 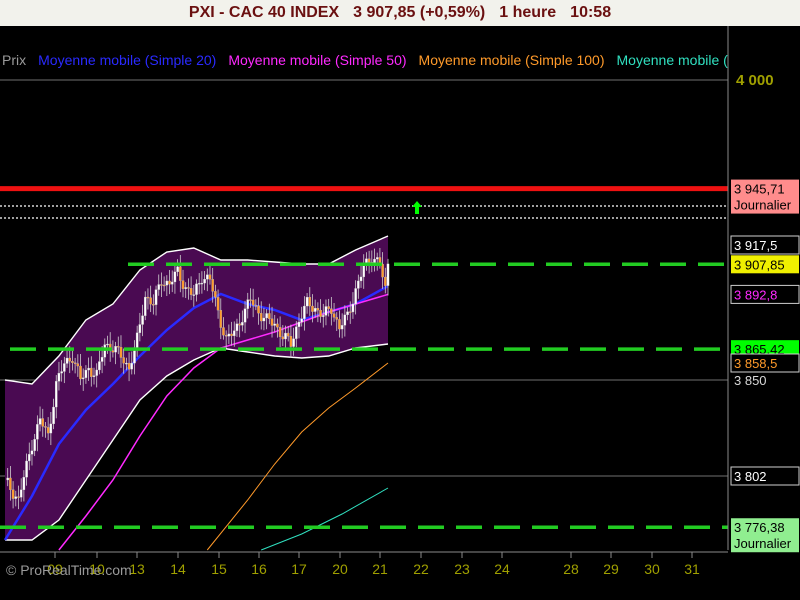 I want to click on legend-entry: Prix, so click(x=14, y=60).